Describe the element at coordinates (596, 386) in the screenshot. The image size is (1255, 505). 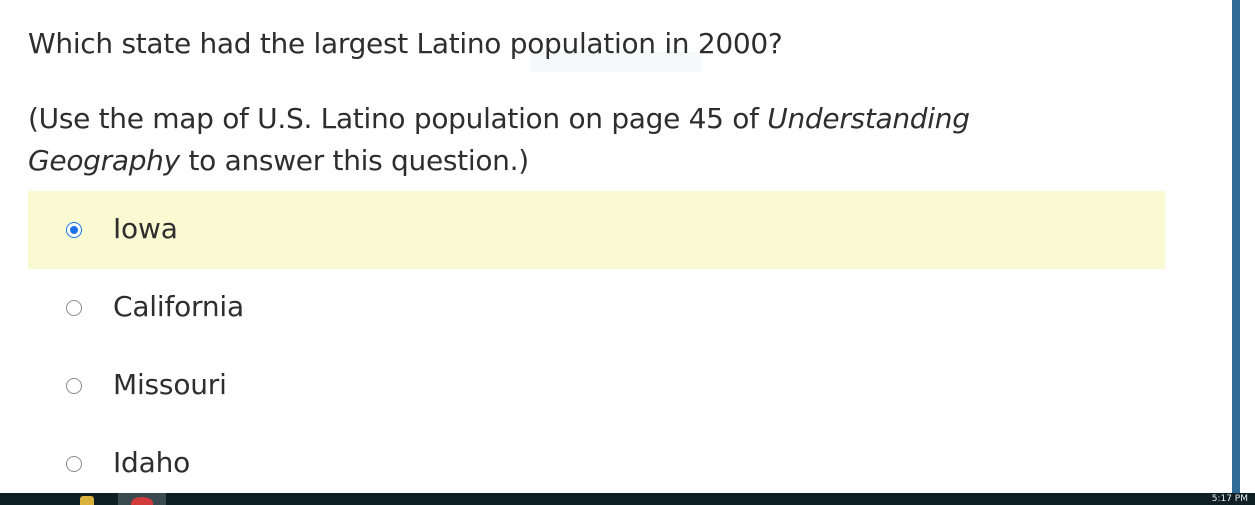
I see `answer-option-missouri: Missouri` at that location.